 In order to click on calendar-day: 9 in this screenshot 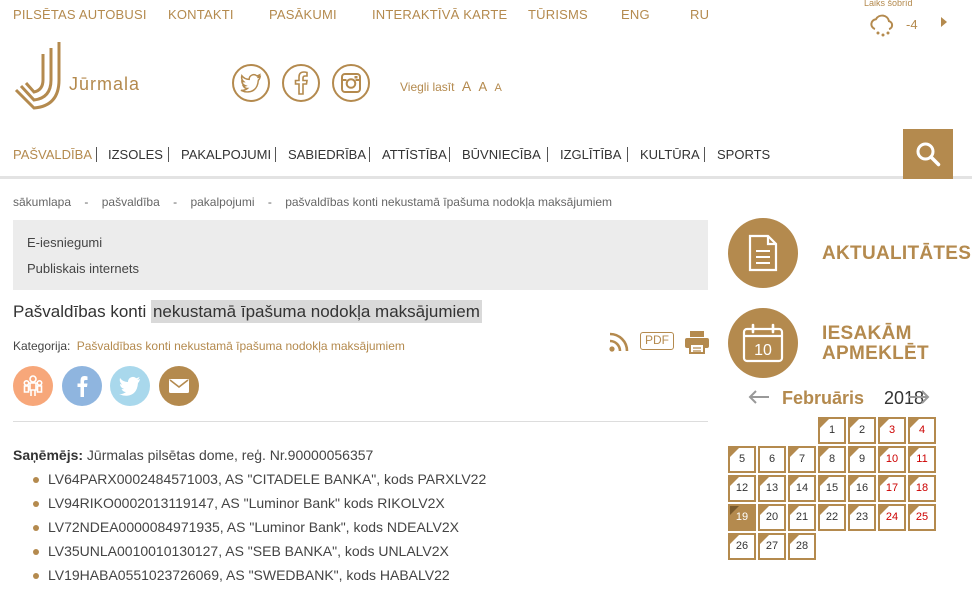, I will do `click(862, 459)`.